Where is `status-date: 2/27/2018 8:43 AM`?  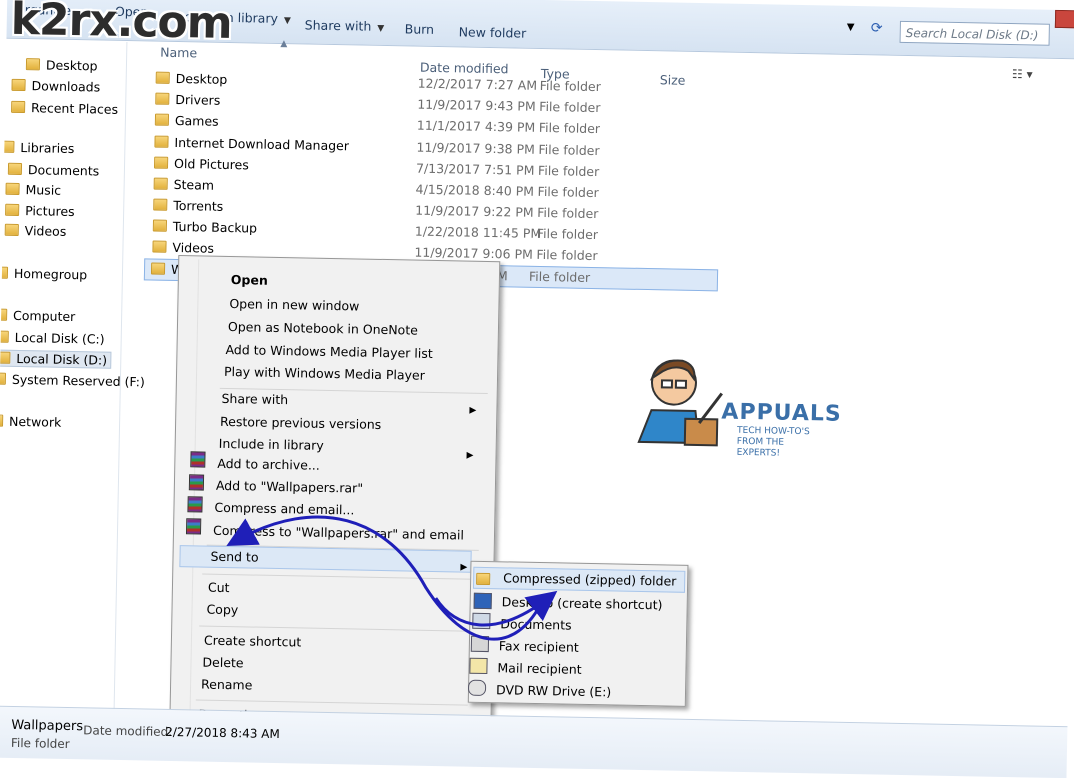 status-date: 2/27/2018 8:43 AM is located at coordinates (222, 733).